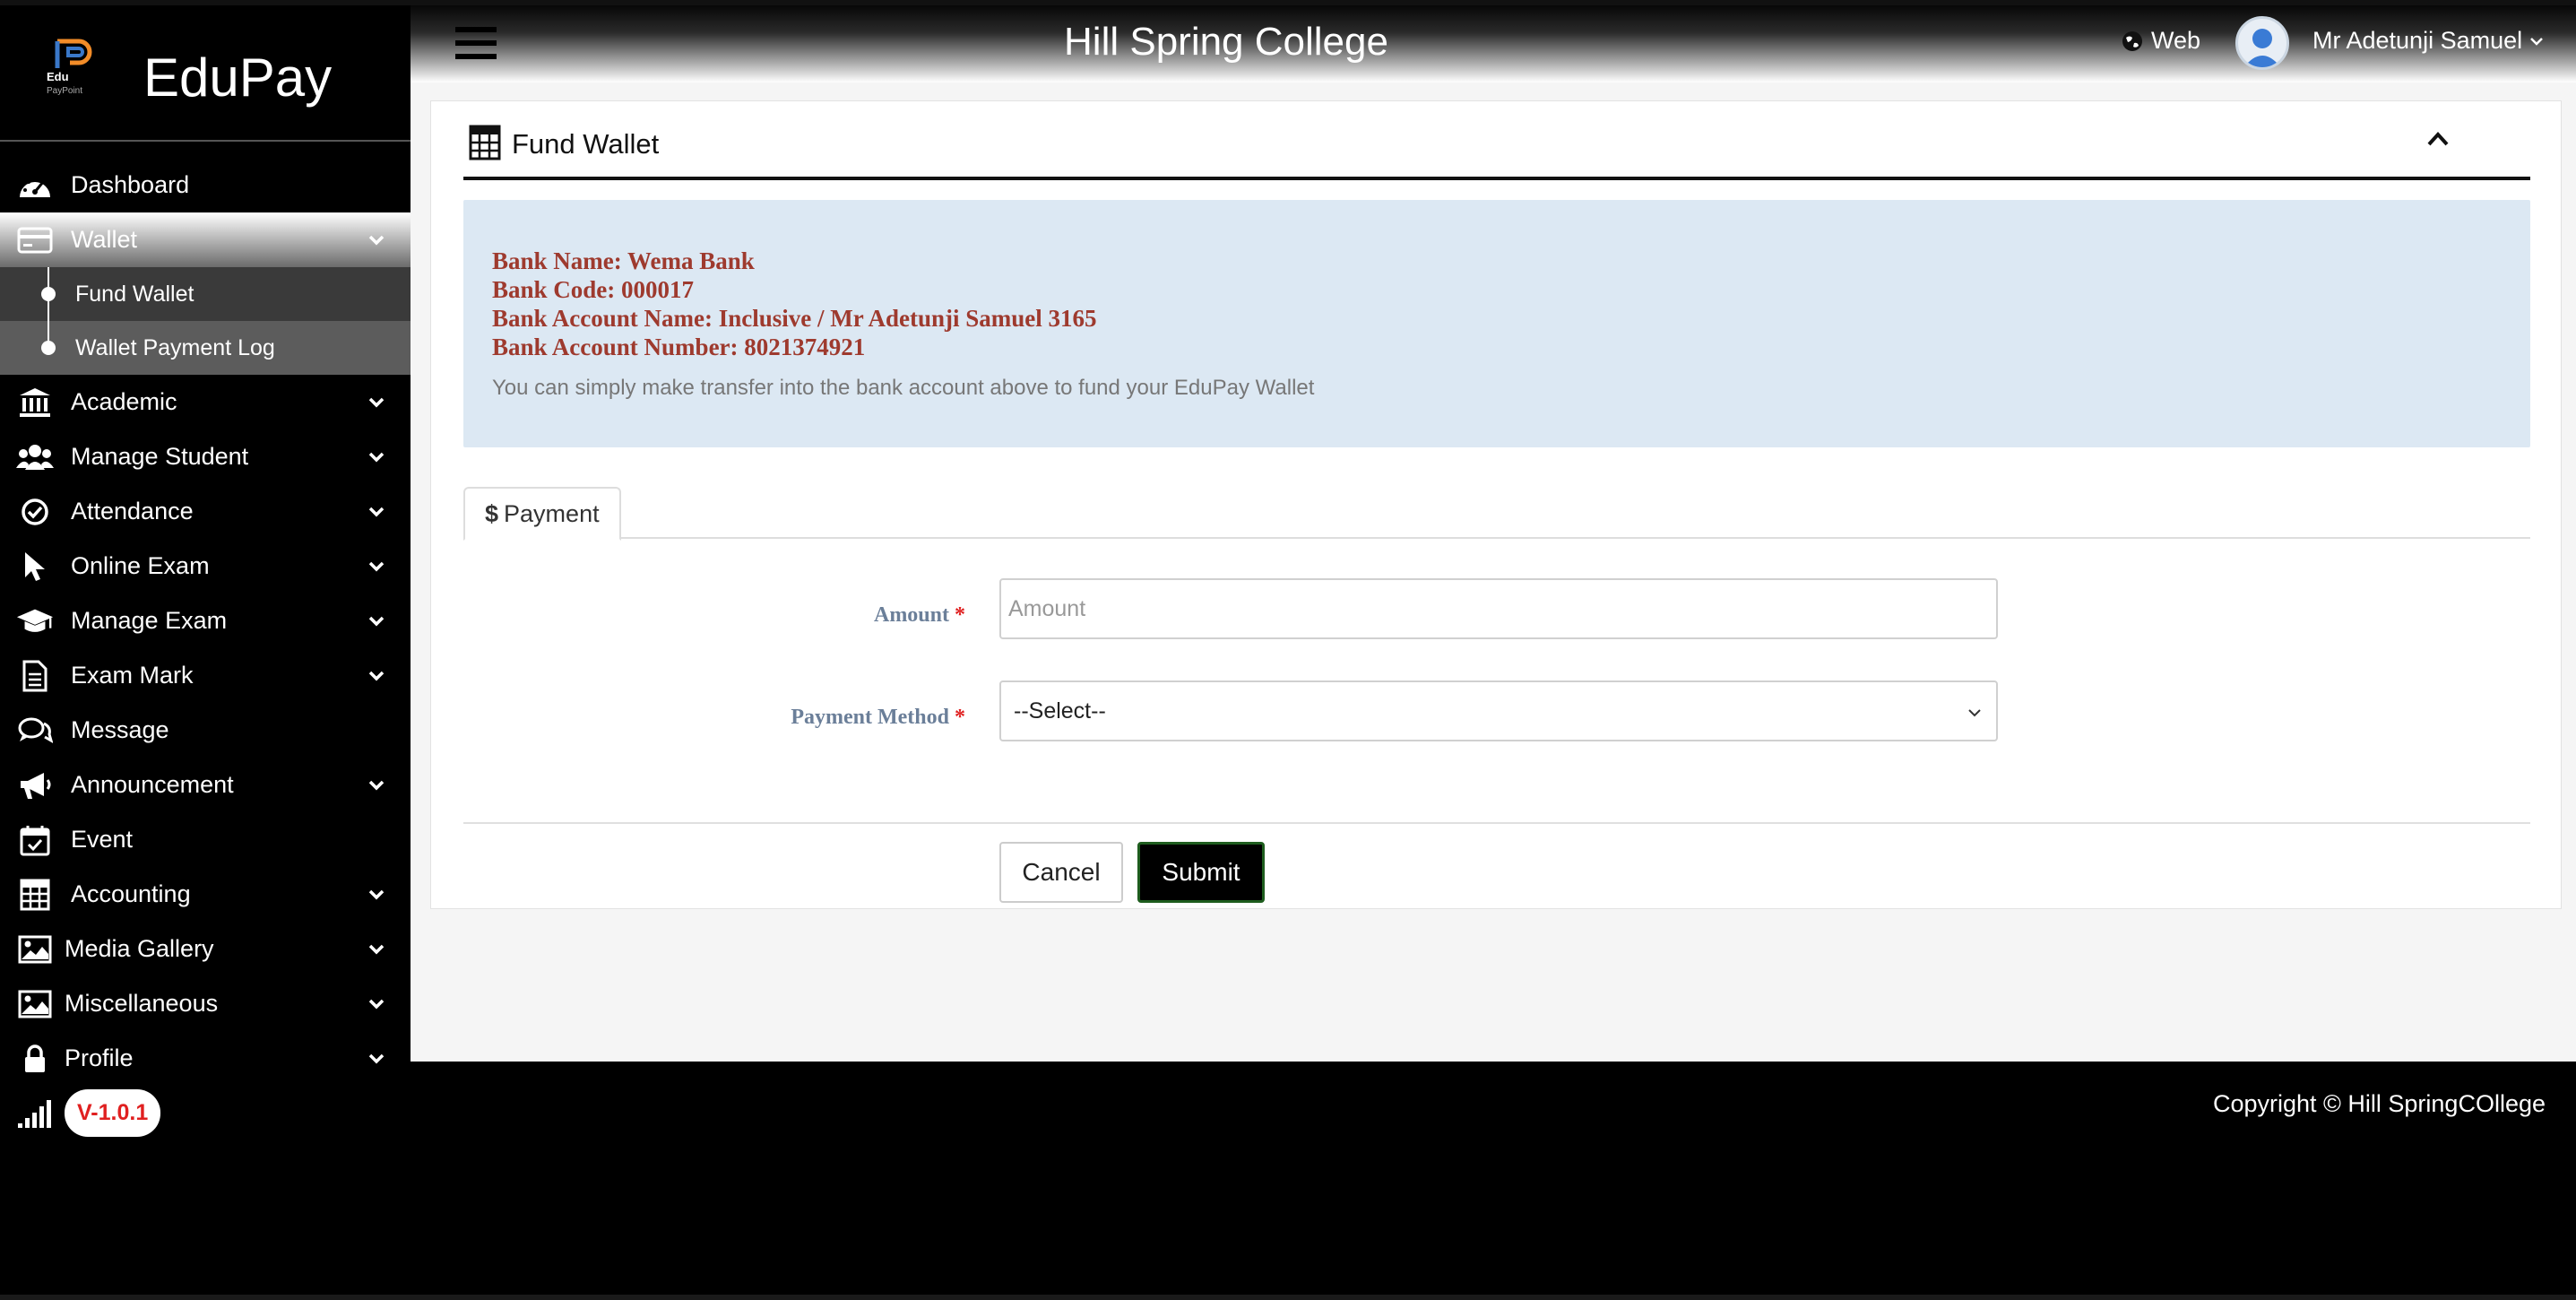  What do you see at coordinates (911, 615) in the screenshot?
I see `amount-label-text: Amount` at bounding box center [911, 615].